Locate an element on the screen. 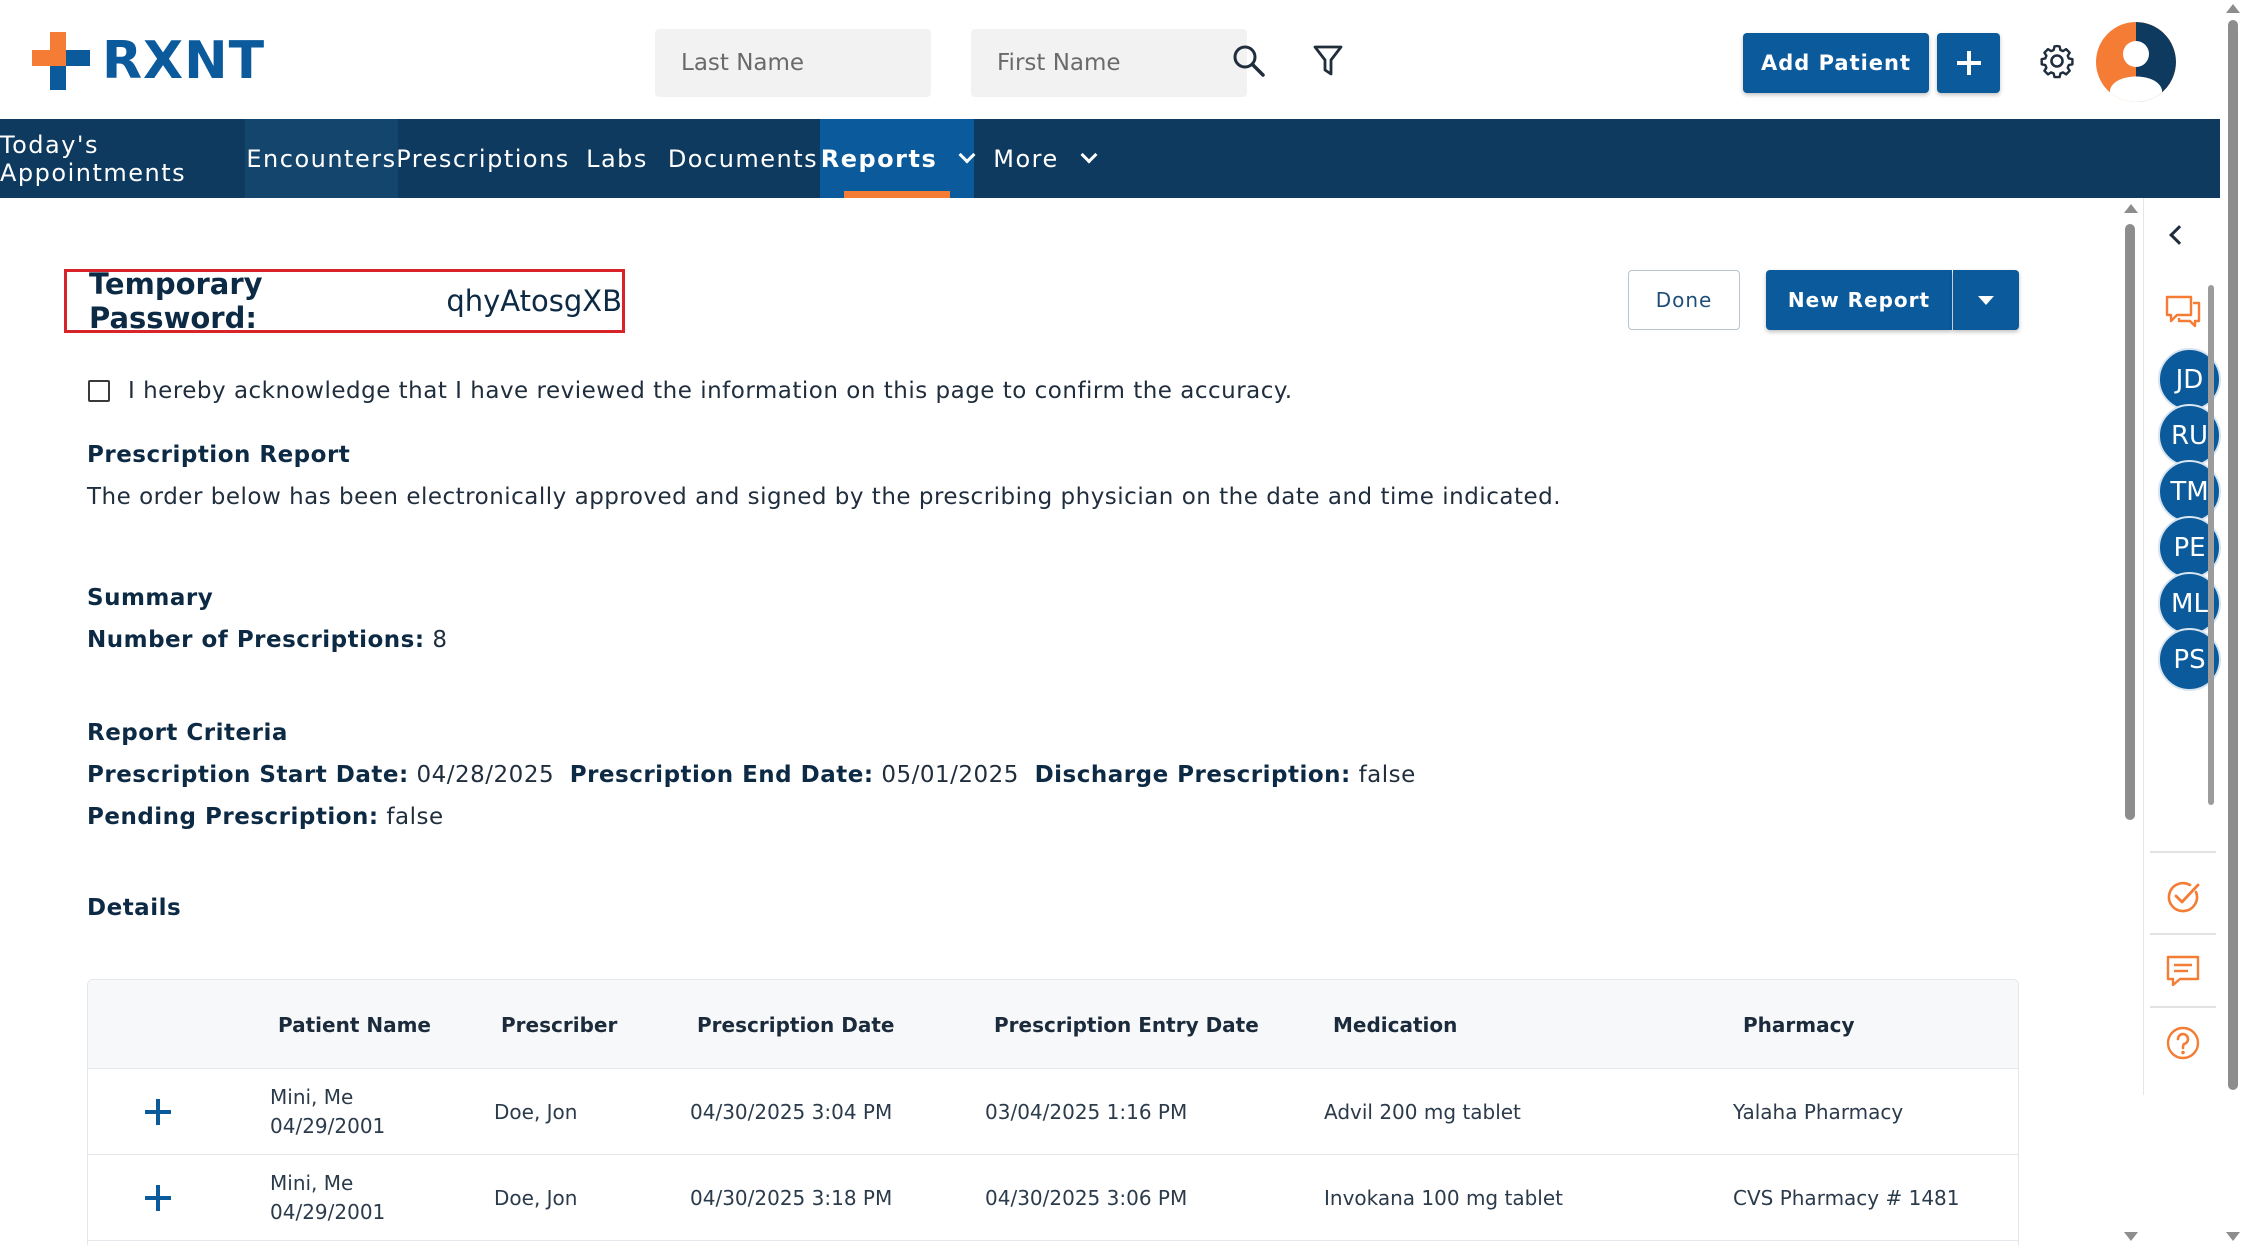 Image resolution: width=2243 pixels, height=1245 pixels. rx-date-cell: 04/30/2025 3:04 PM is located at coordinates (791, 1112).